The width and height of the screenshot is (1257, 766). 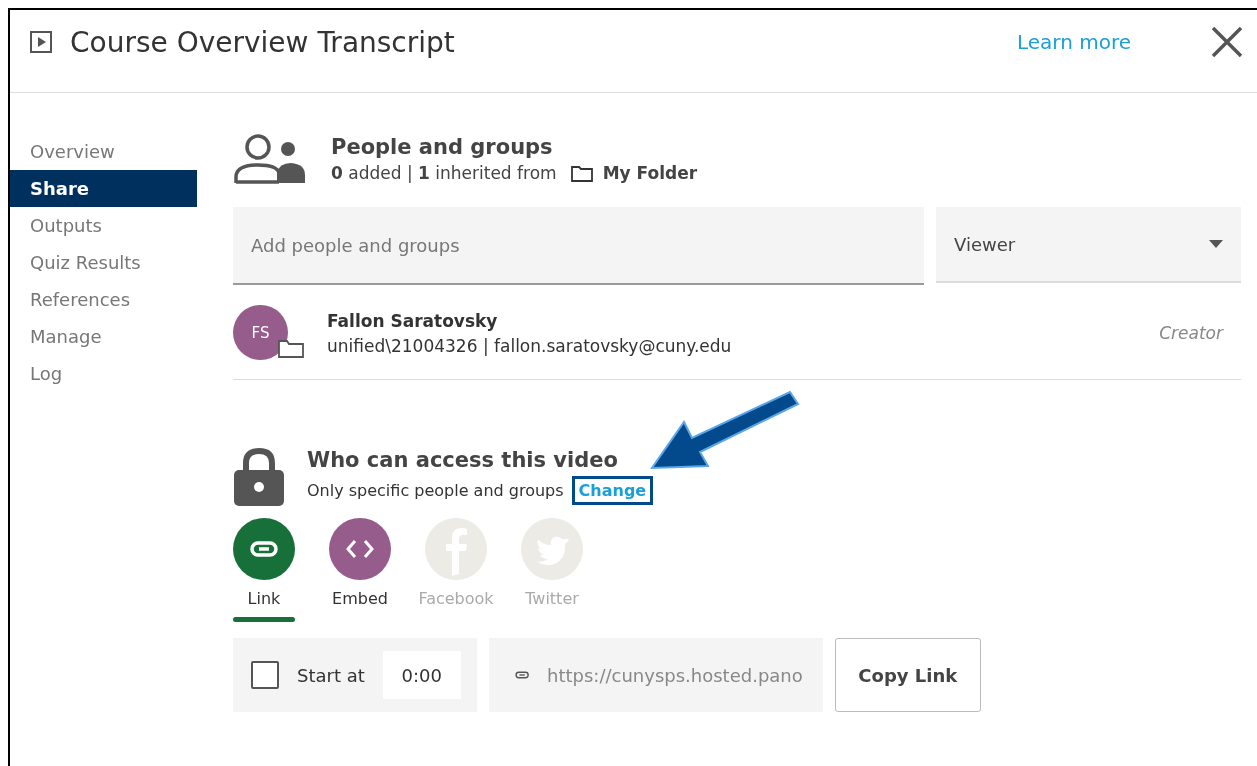 I want to click on member-role: Creator, so click(x=1191, y=333).